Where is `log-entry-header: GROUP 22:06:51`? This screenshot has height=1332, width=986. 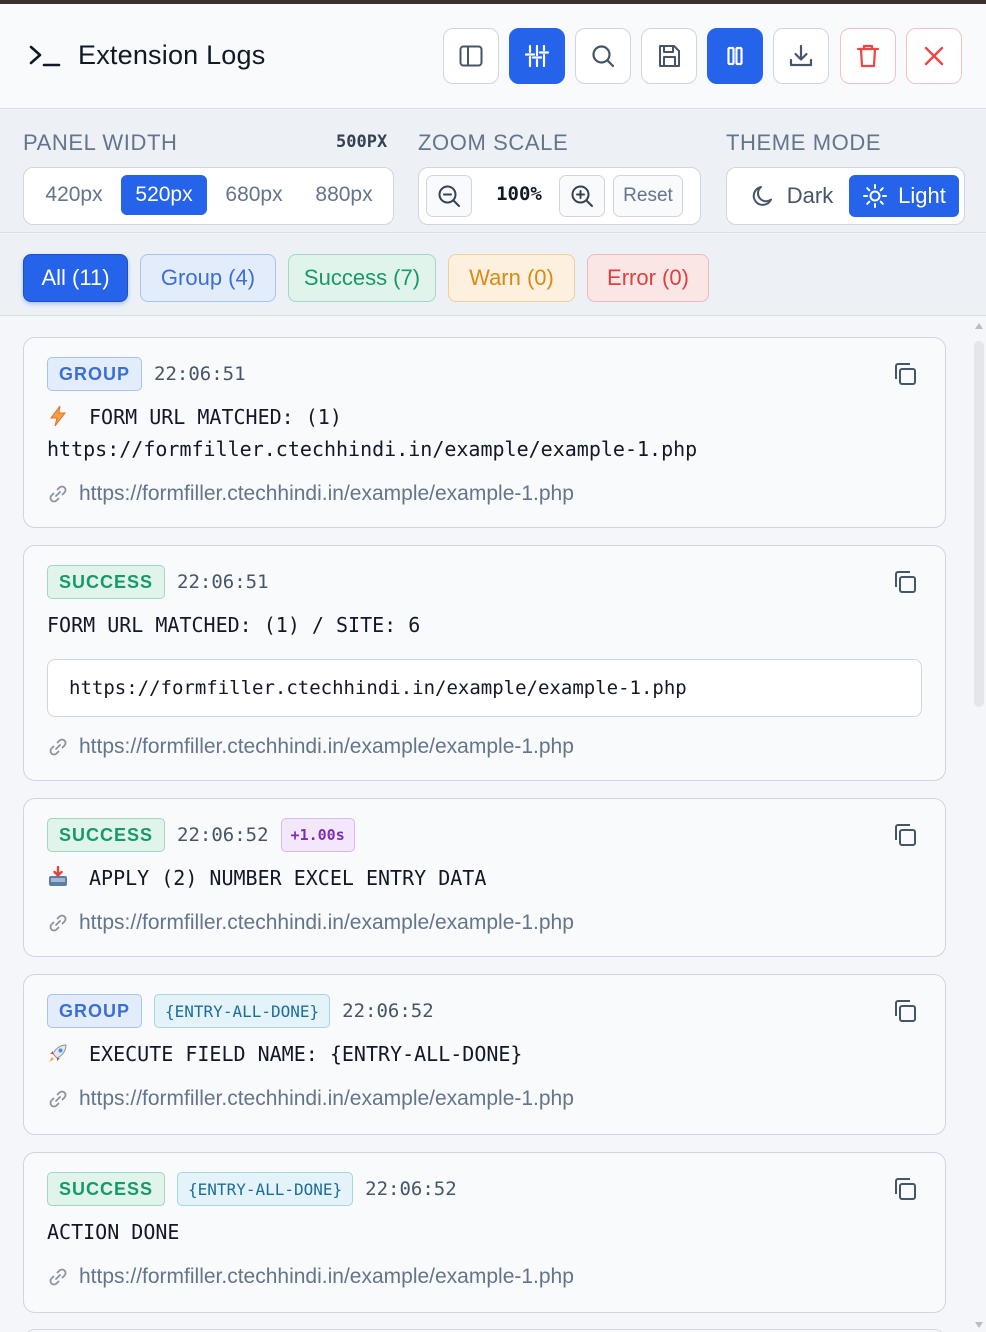
log-entry-header: GROUP 22:06:51 is located at coordinates (146, 374).